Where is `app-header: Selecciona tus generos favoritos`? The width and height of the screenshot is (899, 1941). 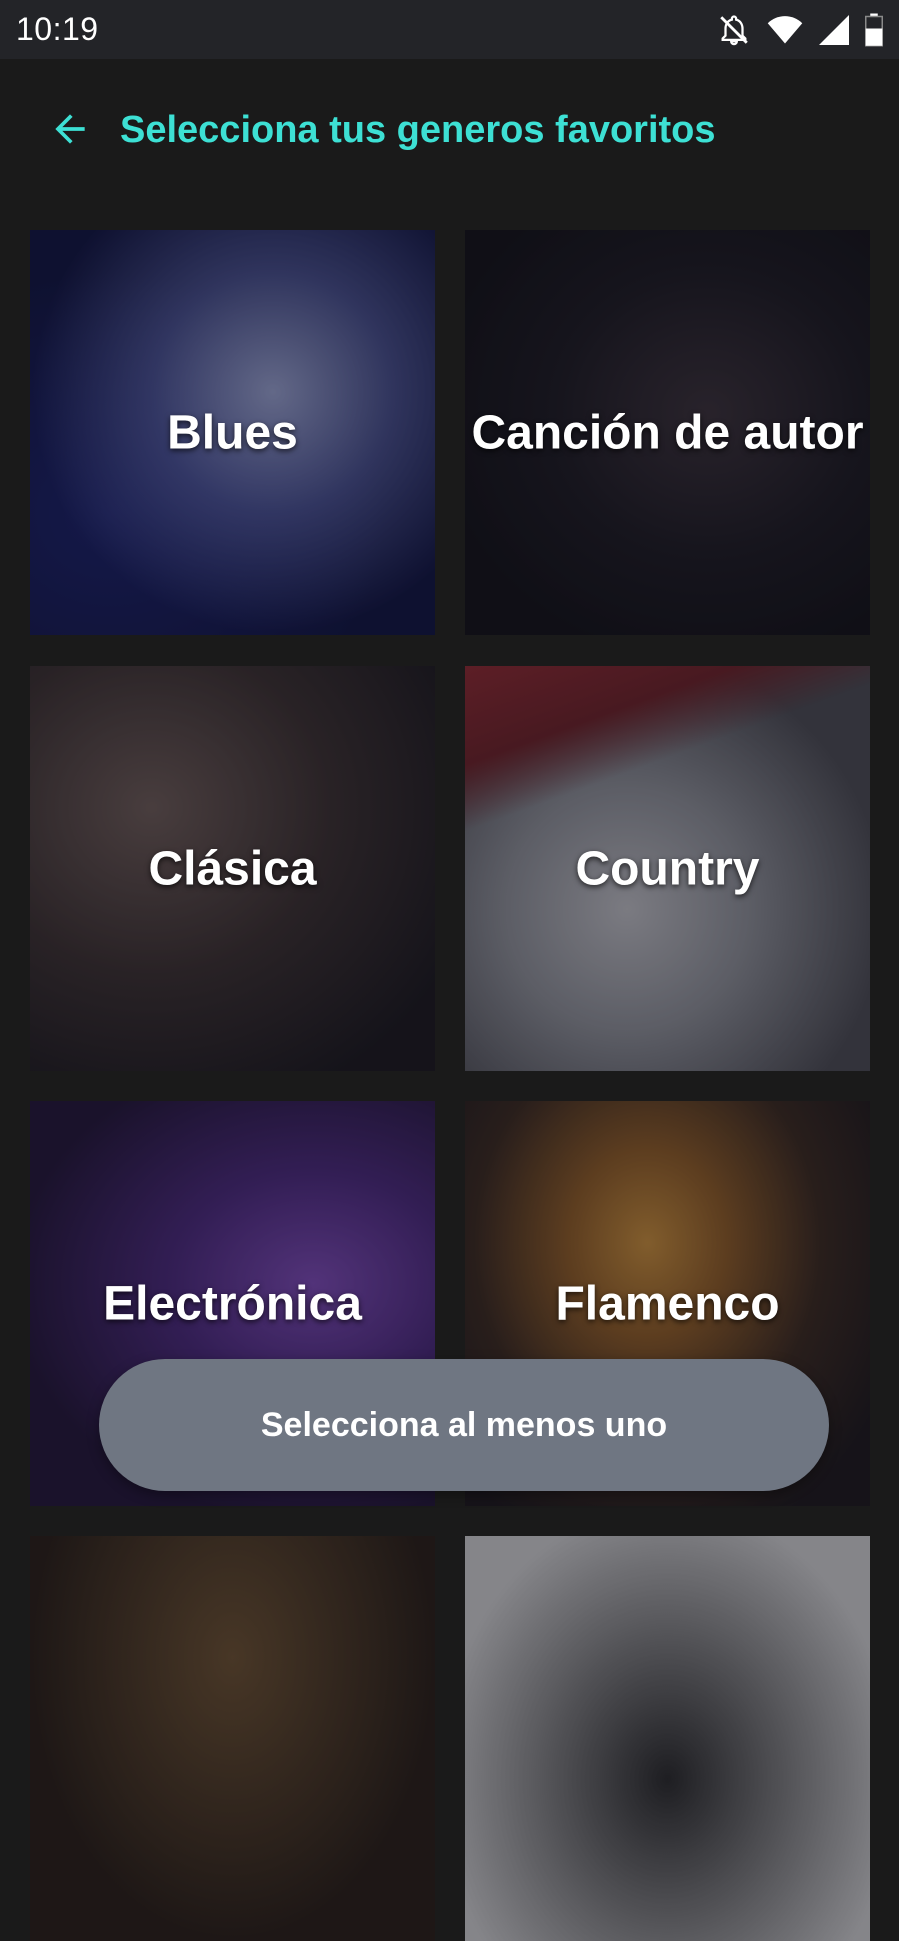
app-header: Selecciona tus generos favoritos is located at coordinates (449, 134).